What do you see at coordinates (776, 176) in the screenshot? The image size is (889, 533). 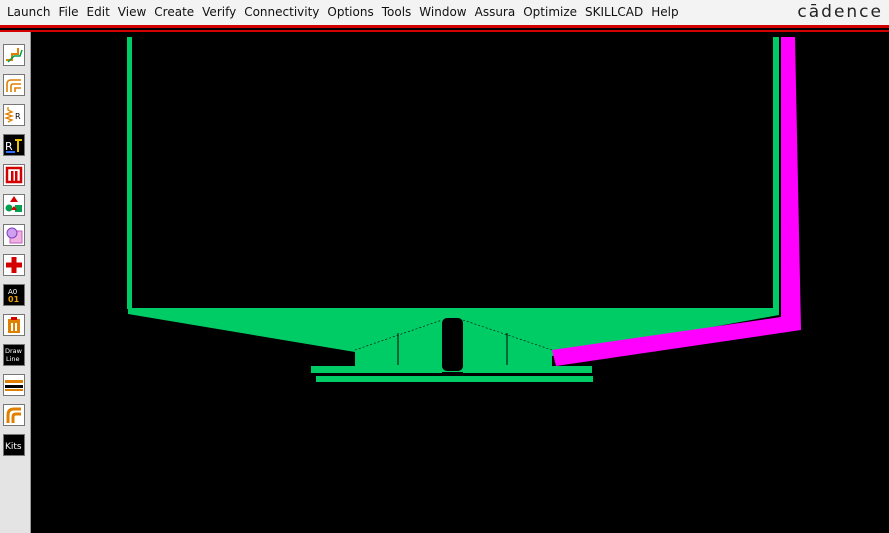 I see `right-metal-wire` at bounding box center [776, 176].